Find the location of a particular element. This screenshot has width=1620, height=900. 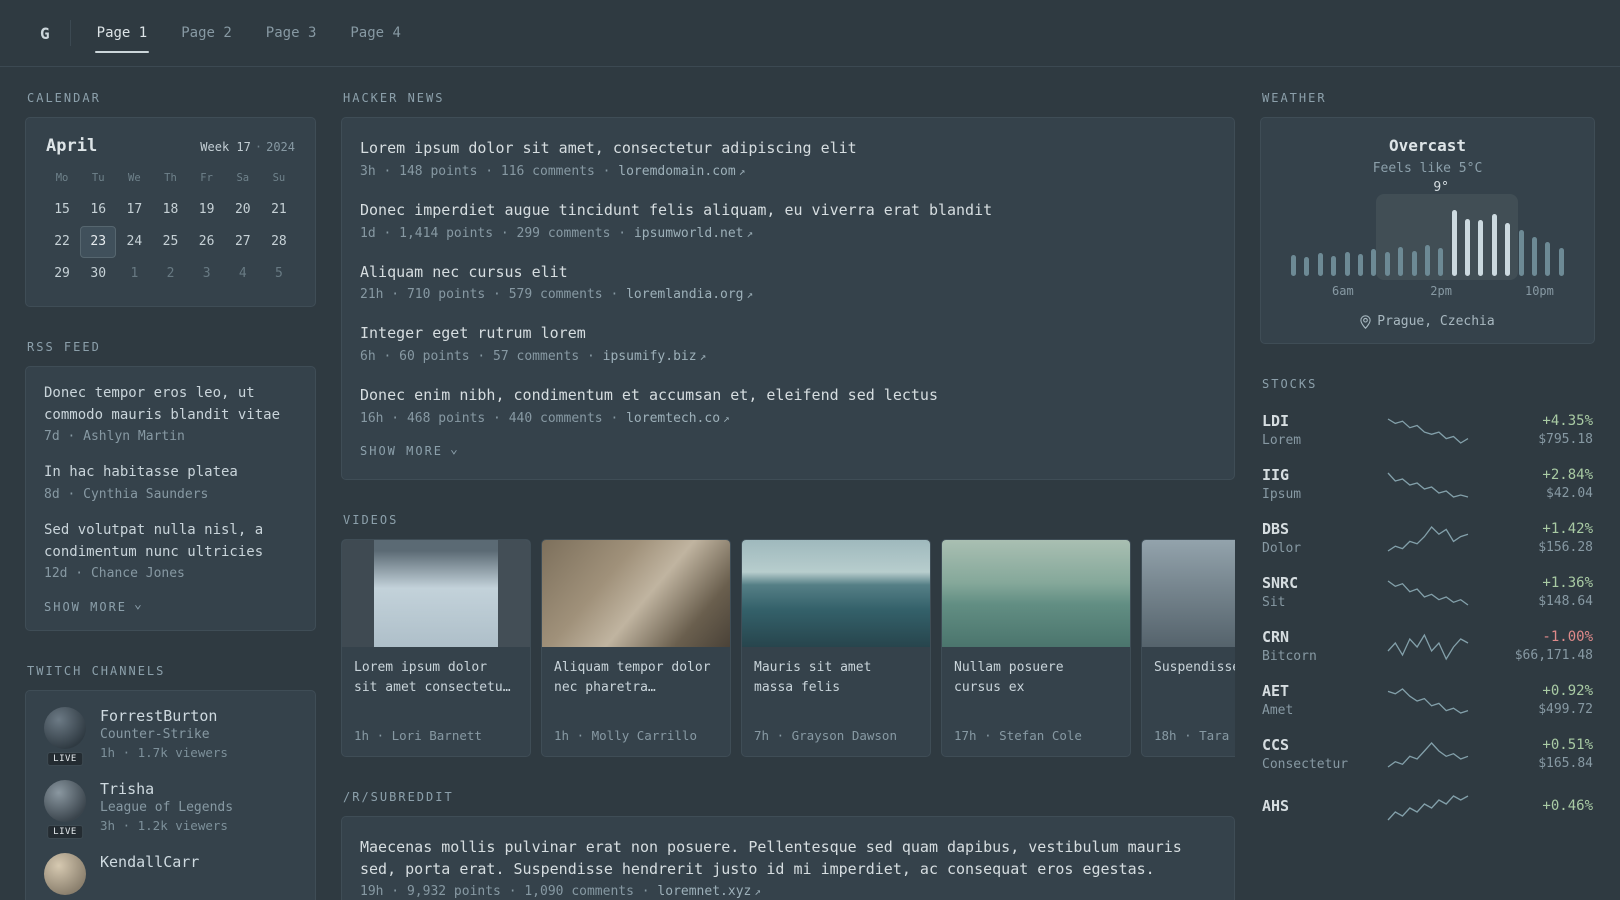

calendar-week-year: Week 17 · 2024 is located at coordinates (247, 147).